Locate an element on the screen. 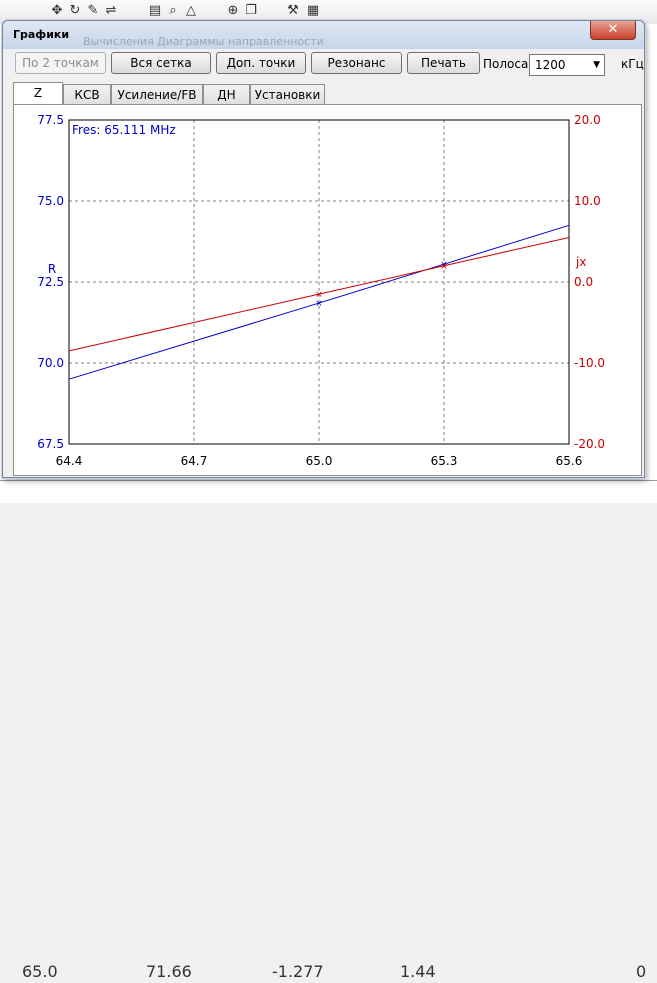  window-title: Графики is located at coordinates (41, 34).